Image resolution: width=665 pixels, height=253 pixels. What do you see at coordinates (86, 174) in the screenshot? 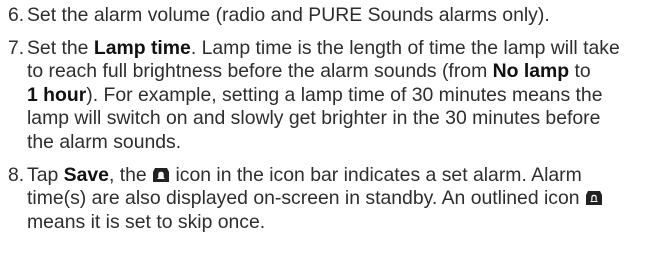
I see `save-term: Save` at bounding box center [86, 174].